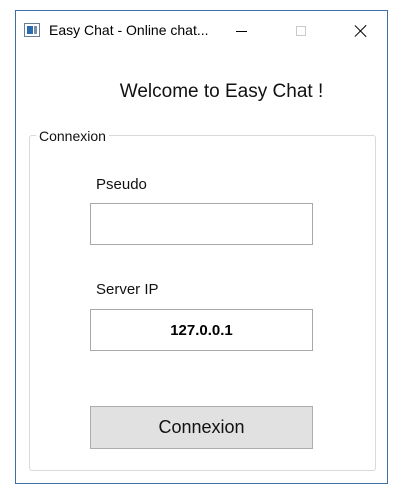  I want to click on maximize-icon, so click(301, 31).